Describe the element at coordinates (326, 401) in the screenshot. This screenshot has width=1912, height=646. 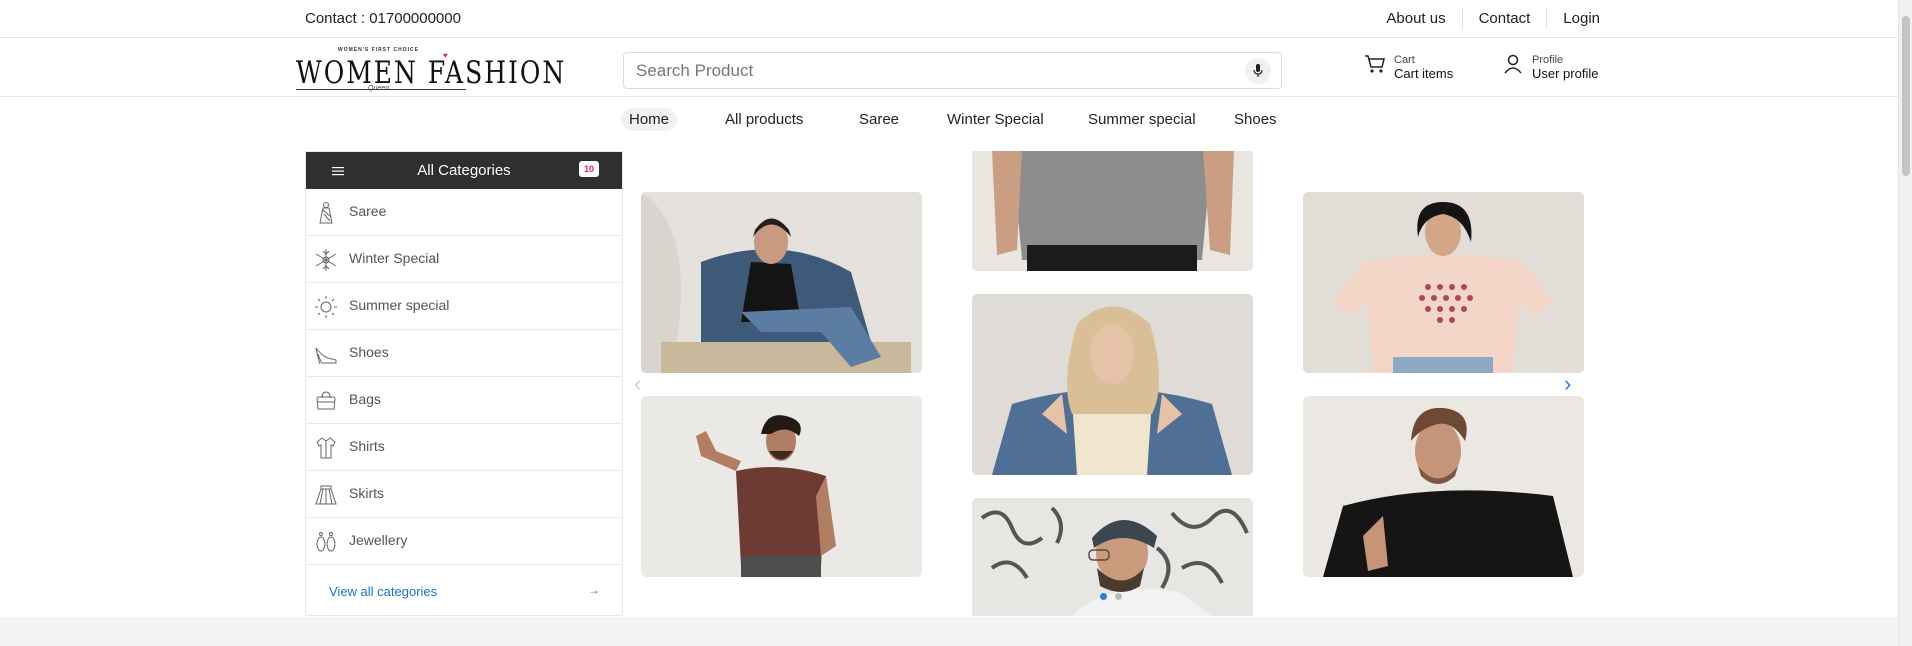
I see `bag-icon` at that location.